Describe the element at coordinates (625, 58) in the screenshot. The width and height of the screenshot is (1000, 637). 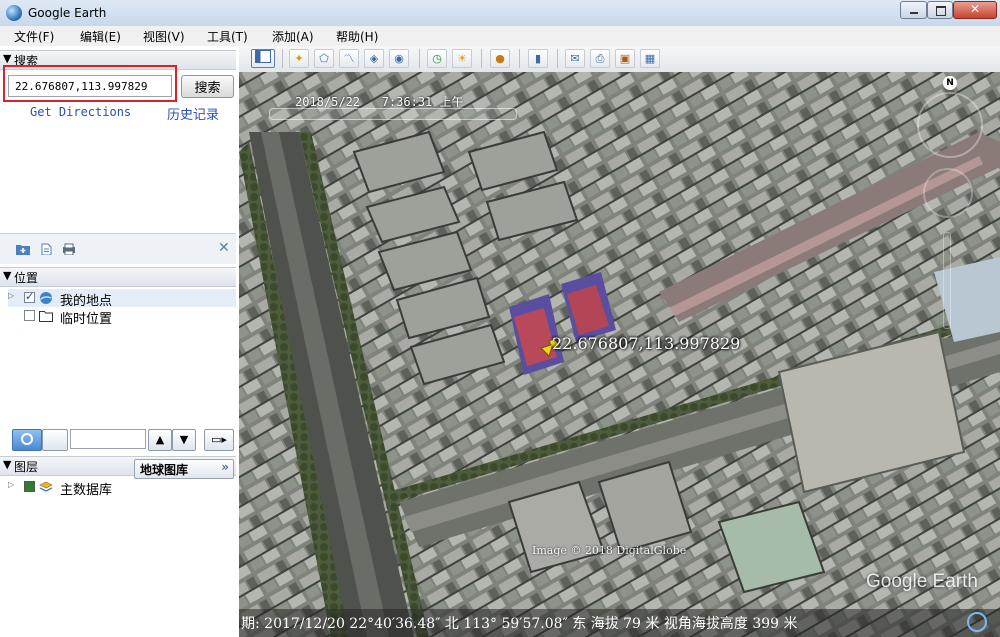
I see `save-image-icon: ▣` at that location.